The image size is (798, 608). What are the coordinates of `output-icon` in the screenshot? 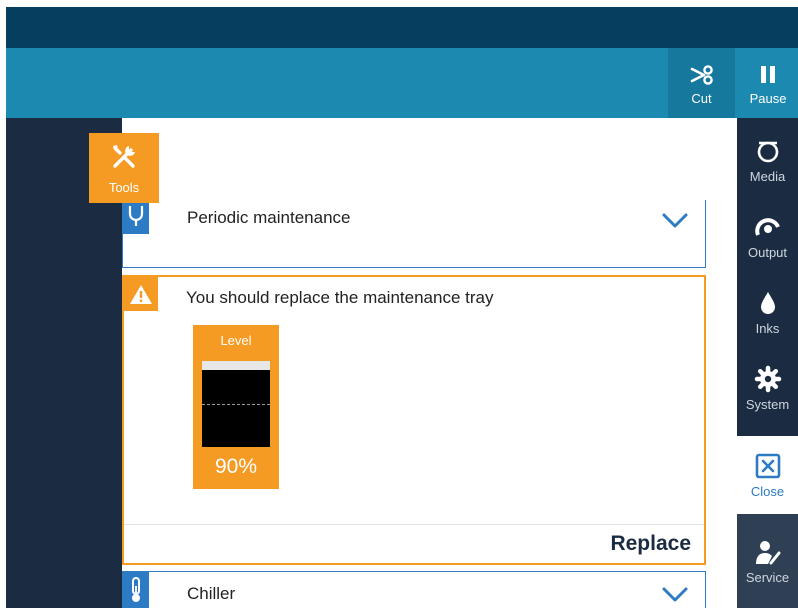 It's located at (768, 227).